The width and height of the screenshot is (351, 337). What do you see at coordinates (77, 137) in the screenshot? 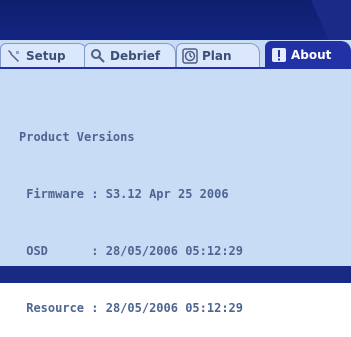
I see `product-versions-heading: Product Versions` at bounding box center [77, 137].